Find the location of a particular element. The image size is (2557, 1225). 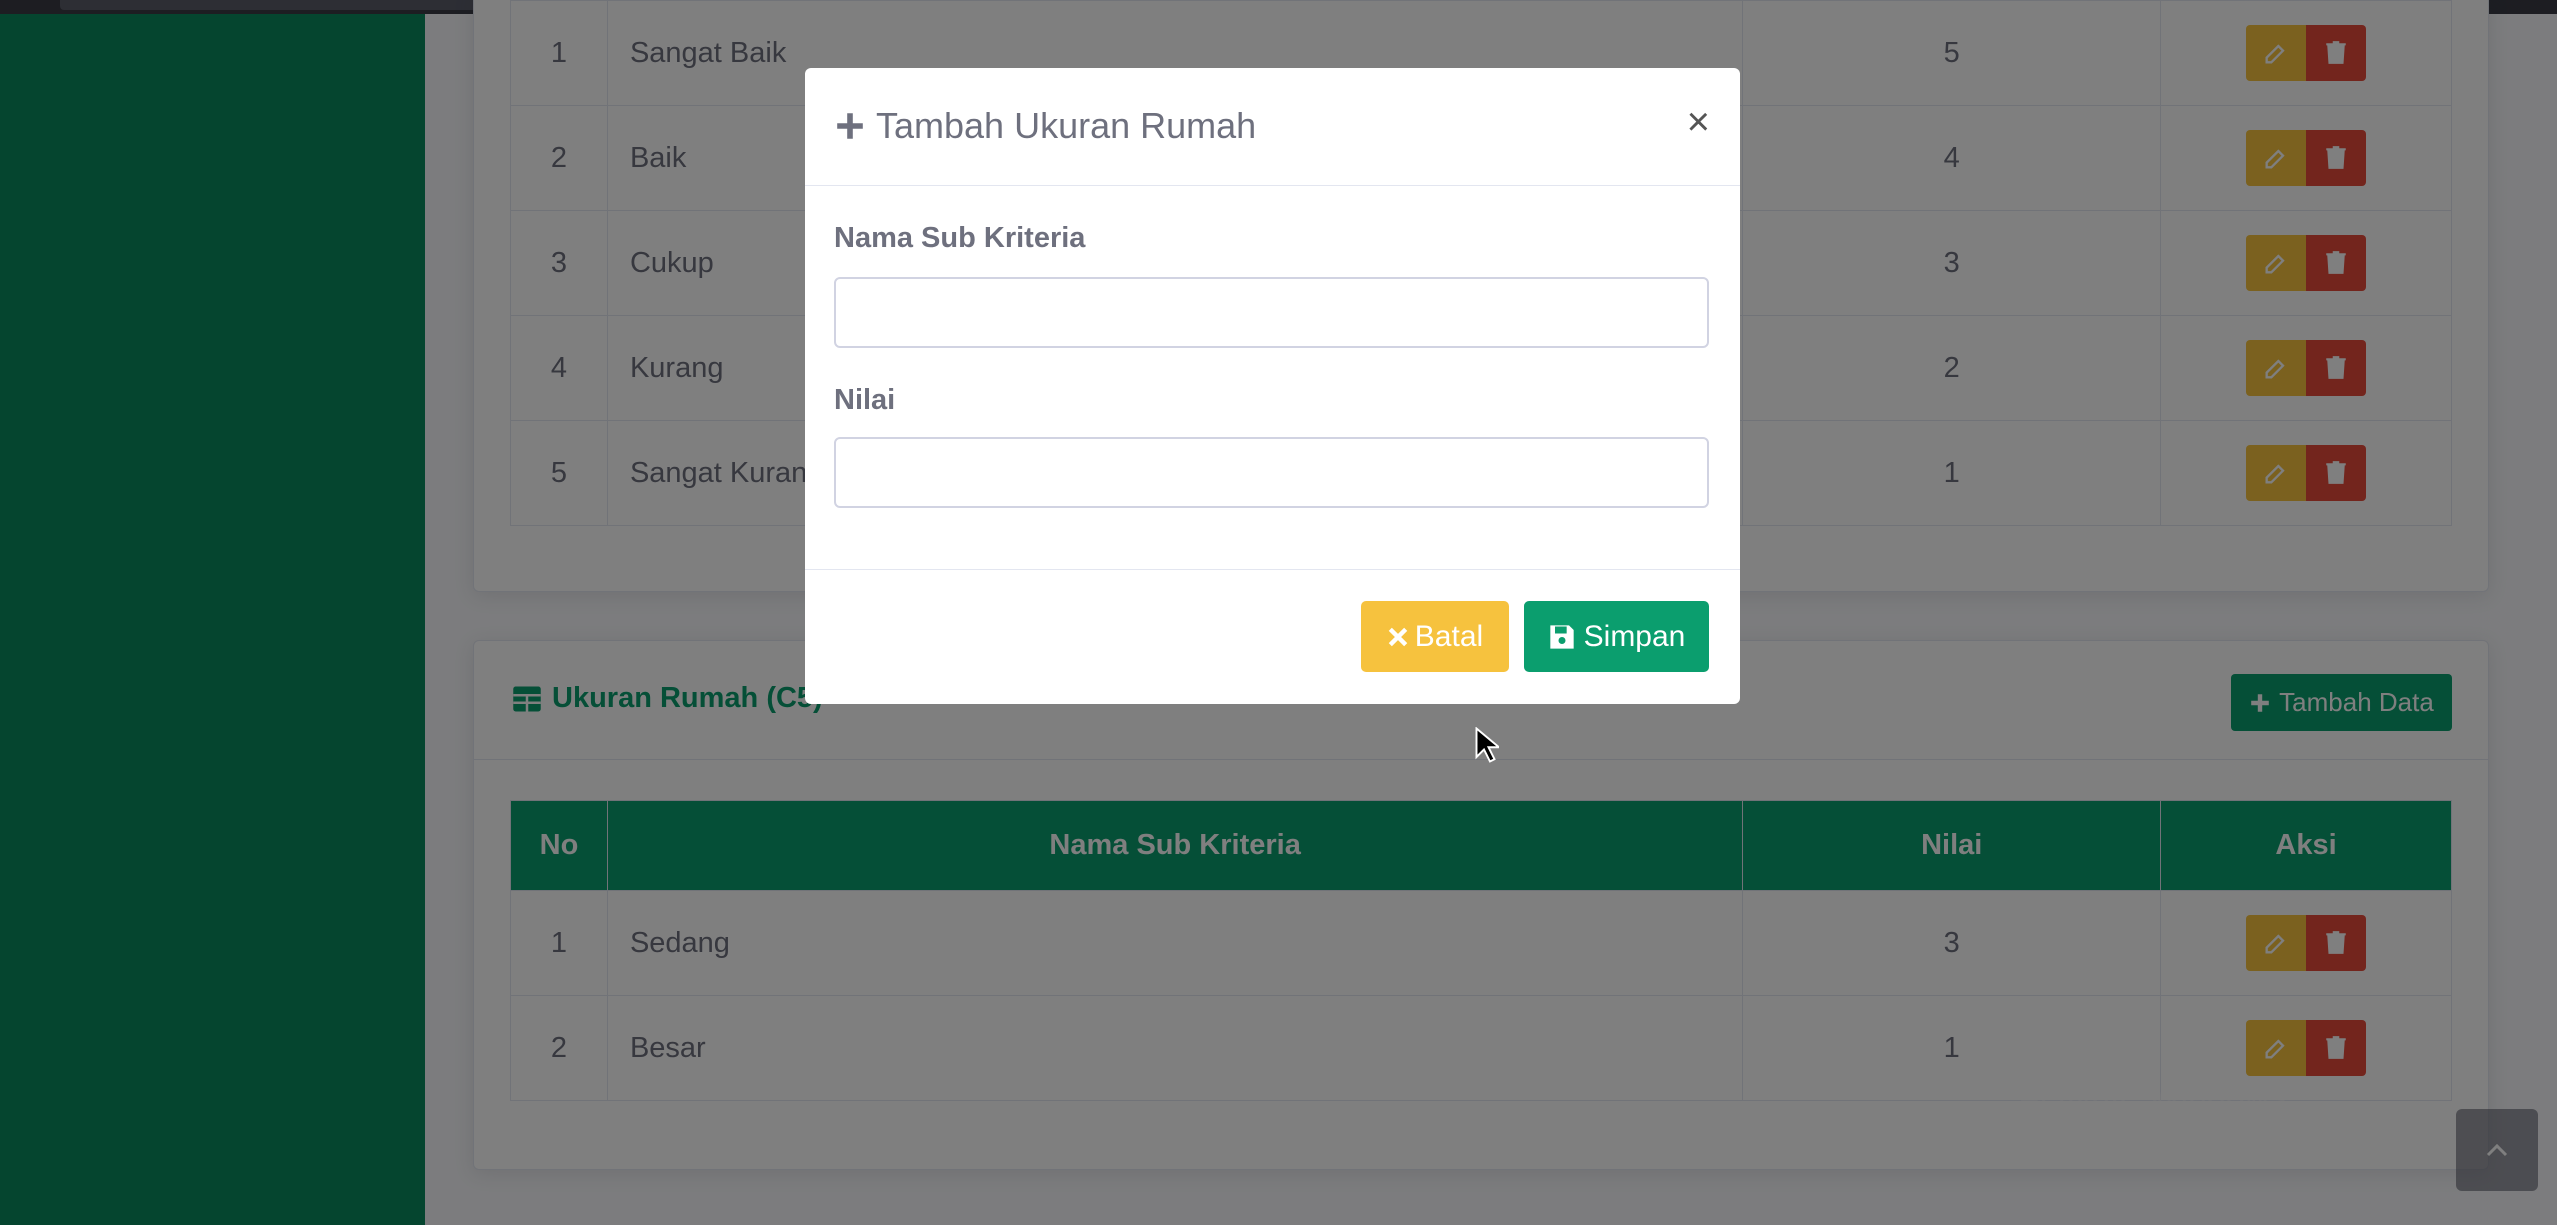

batal-label: Batal is located at coordinates (1449, 636).